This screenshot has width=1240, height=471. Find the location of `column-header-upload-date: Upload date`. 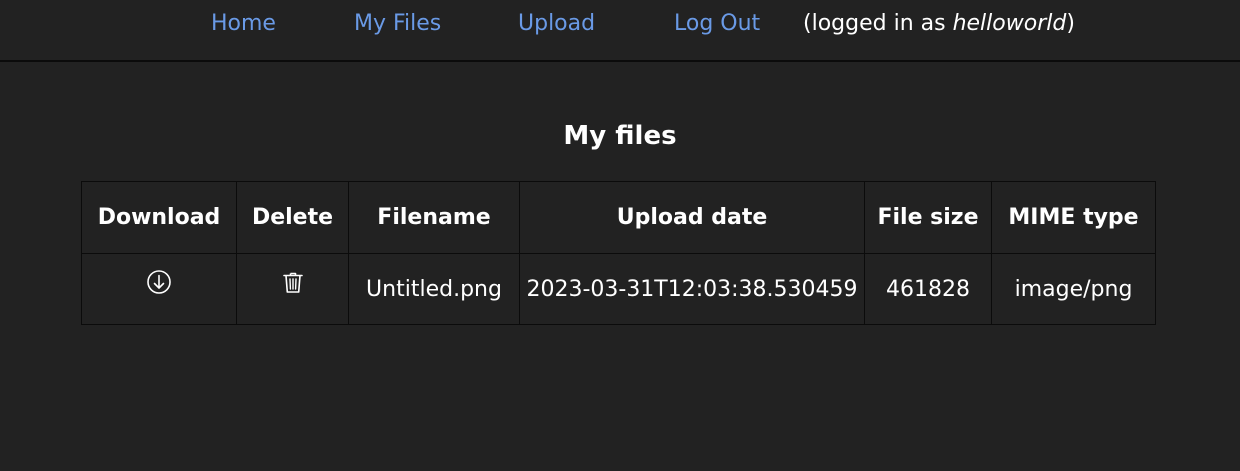

column-header-upload-date: Upload date is located at coordinates (692, 217).